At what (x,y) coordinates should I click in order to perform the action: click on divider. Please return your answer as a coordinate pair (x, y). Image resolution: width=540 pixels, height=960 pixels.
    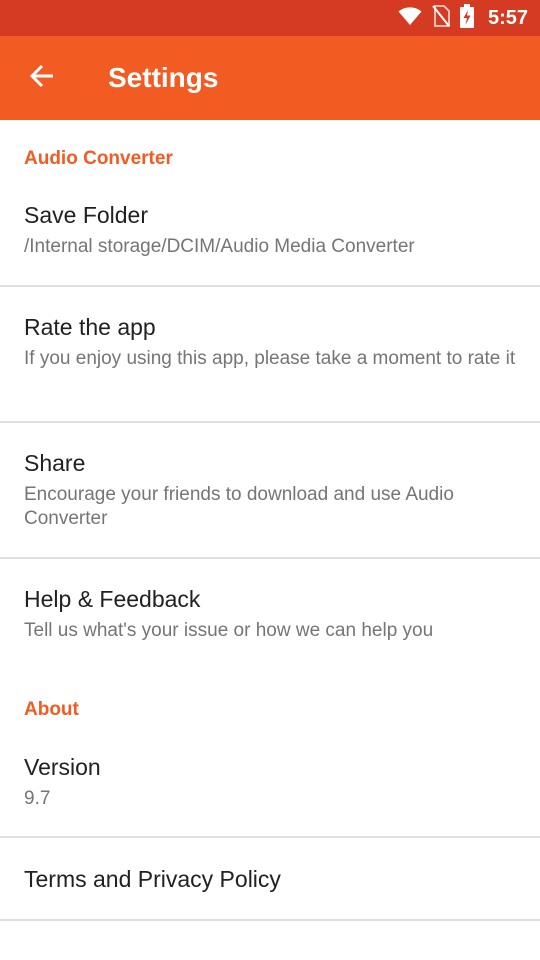
    Looking at the image, I should click on (270, 920).